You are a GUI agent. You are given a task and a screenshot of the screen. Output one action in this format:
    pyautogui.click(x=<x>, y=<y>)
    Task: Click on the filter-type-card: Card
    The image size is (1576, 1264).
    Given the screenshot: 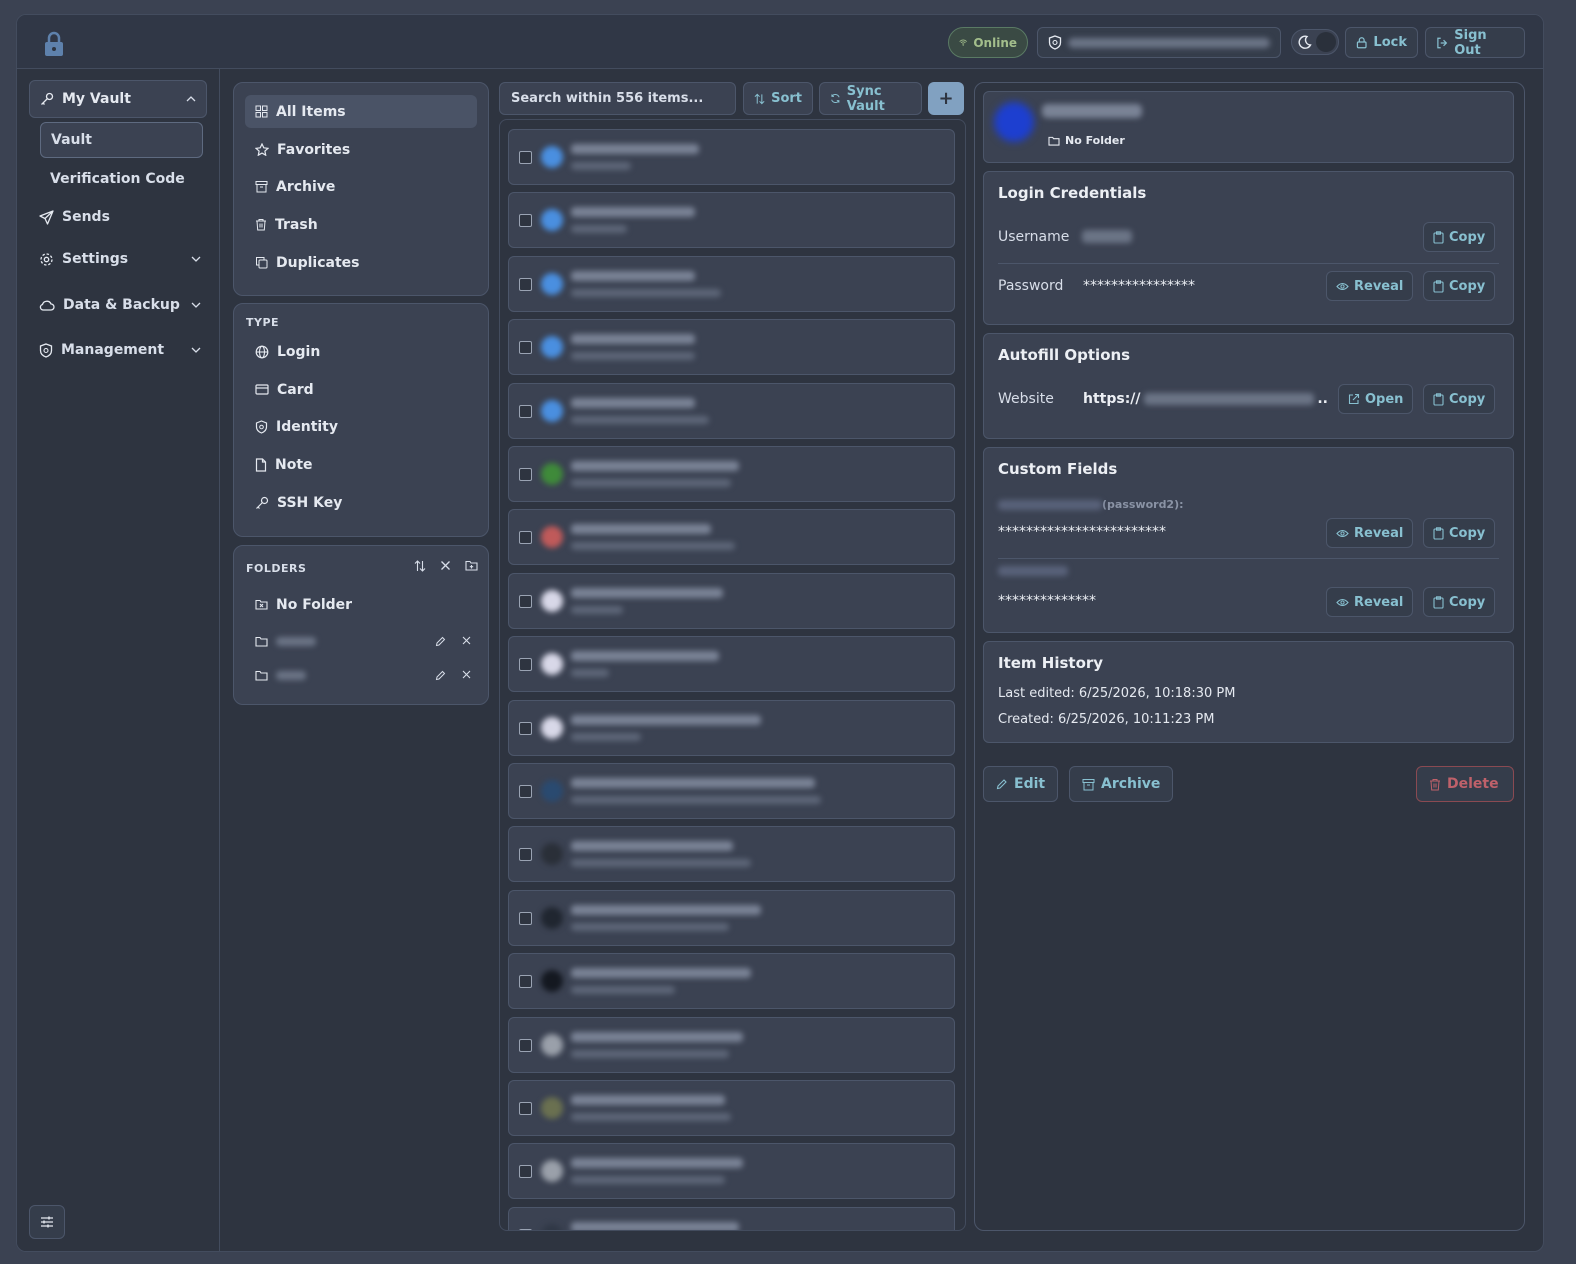 What is the action you would take?
    pyautogui.click(x=361, y=389)
    